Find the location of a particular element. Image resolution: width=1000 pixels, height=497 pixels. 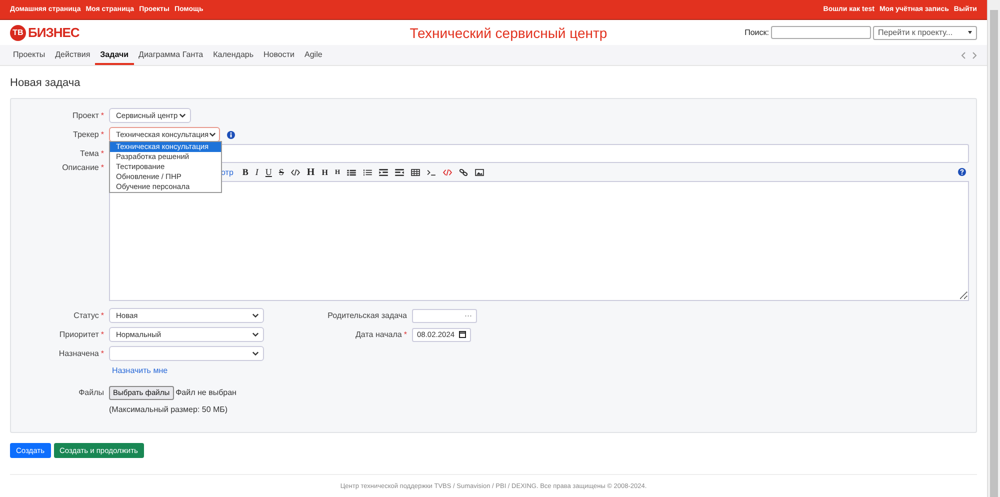

outdent-icon is located at coordinates (399, 172).